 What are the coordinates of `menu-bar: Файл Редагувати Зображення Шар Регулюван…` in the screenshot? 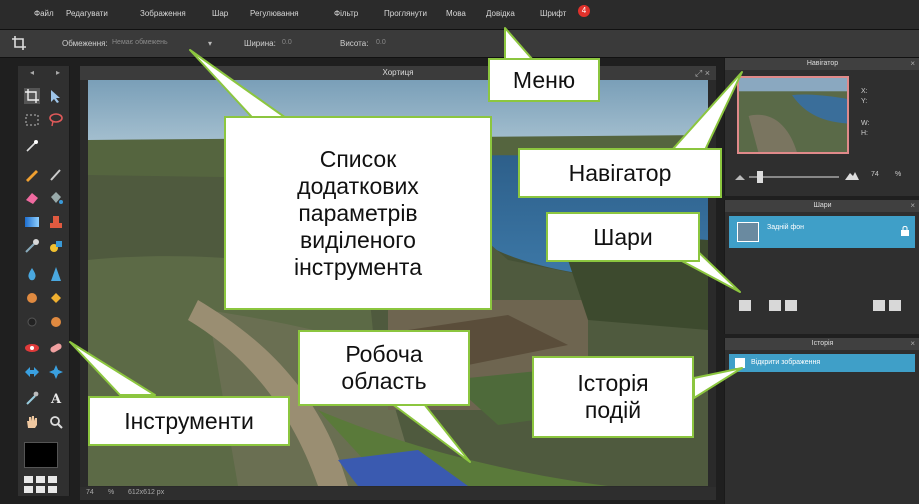 It's located at (459, 15).